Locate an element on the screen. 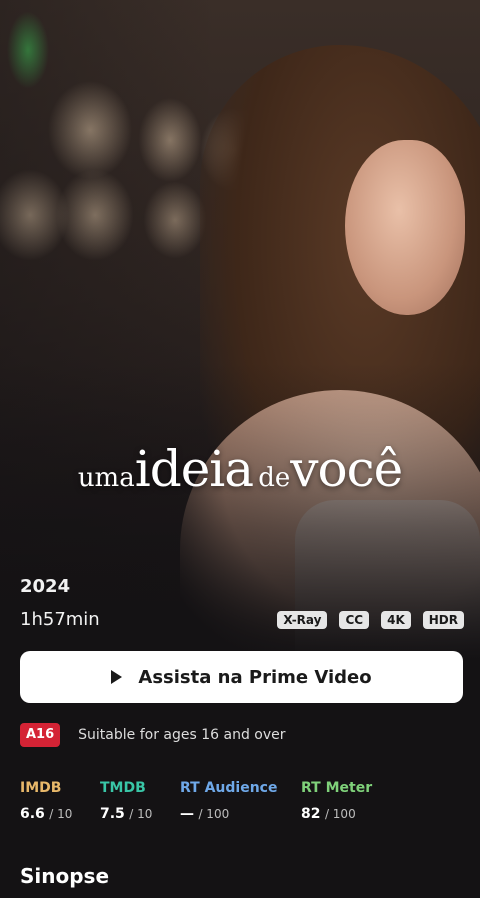 The width and height of the screenshot is (480, 898). age-rating-description: Suitable for ages 16 and over is located at coordinates (182, 735).